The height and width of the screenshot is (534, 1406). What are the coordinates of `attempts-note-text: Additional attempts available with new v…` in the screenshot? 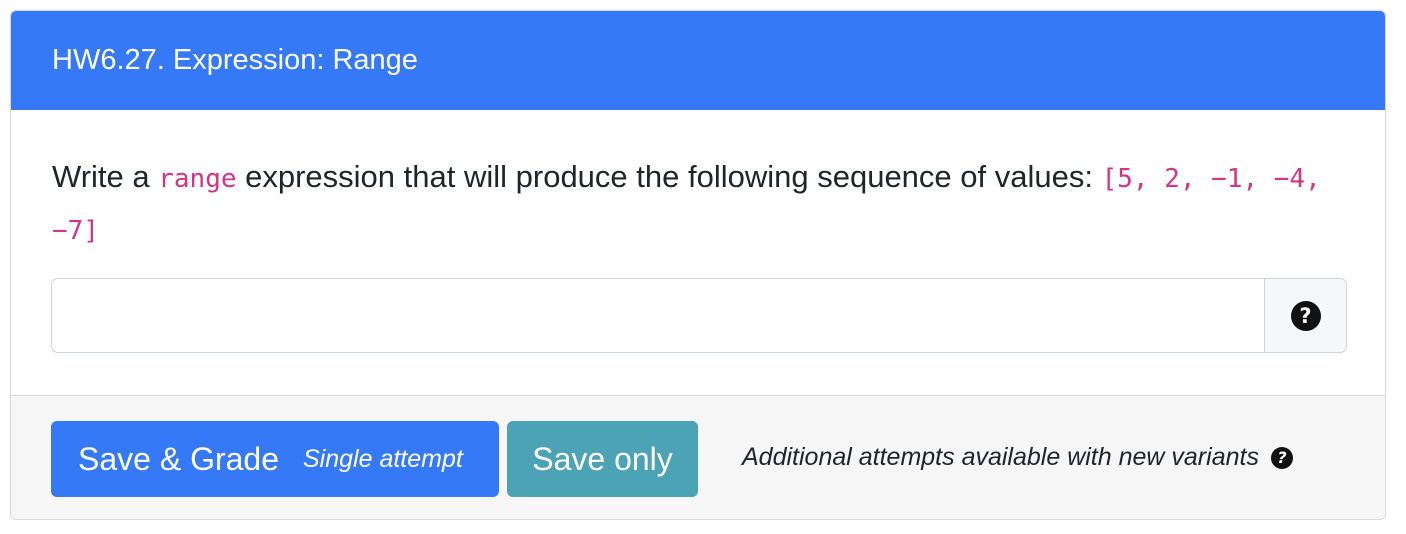 It's located at (1000, 457).